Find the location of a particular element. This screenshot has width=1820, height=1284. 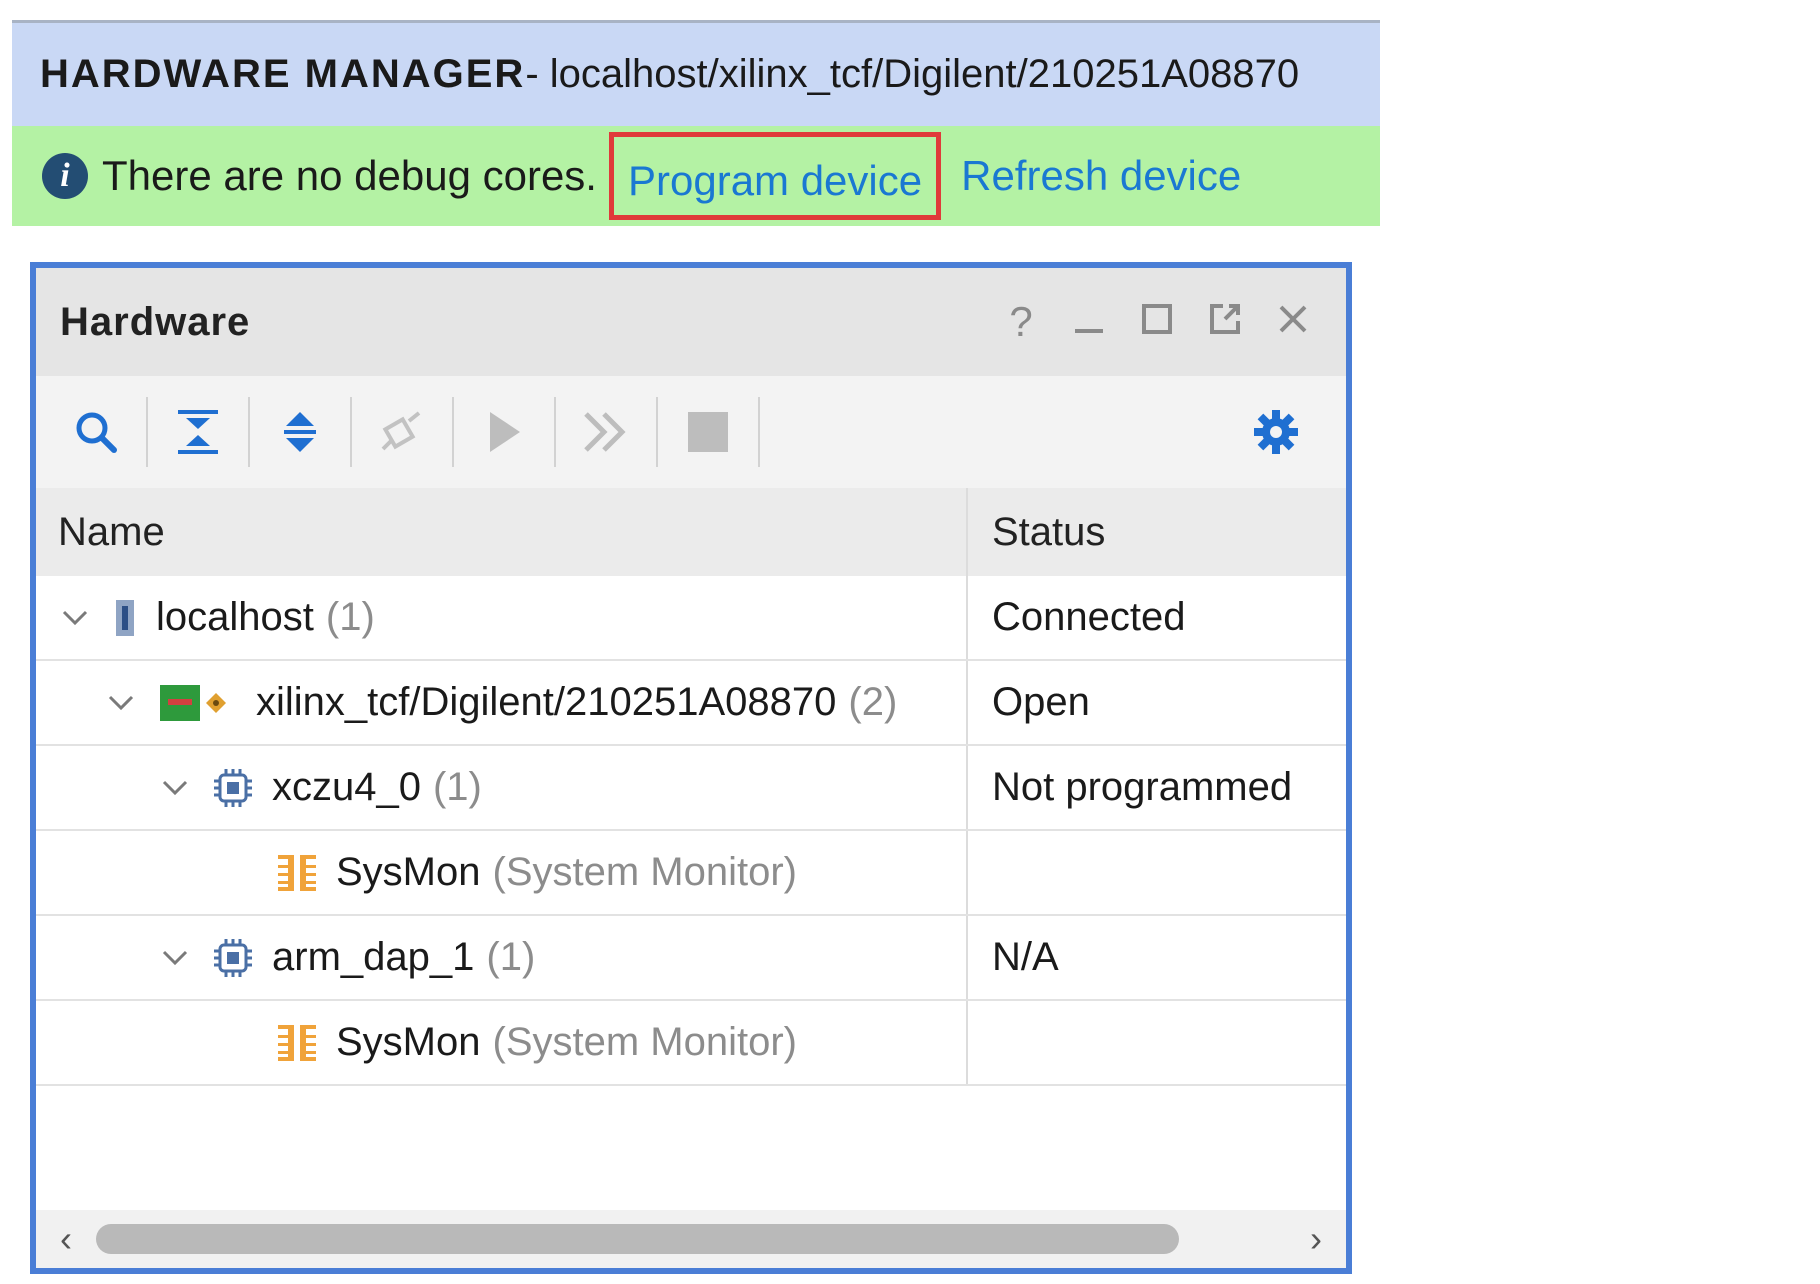

gear-icon is located at coordinates (1276, 432).